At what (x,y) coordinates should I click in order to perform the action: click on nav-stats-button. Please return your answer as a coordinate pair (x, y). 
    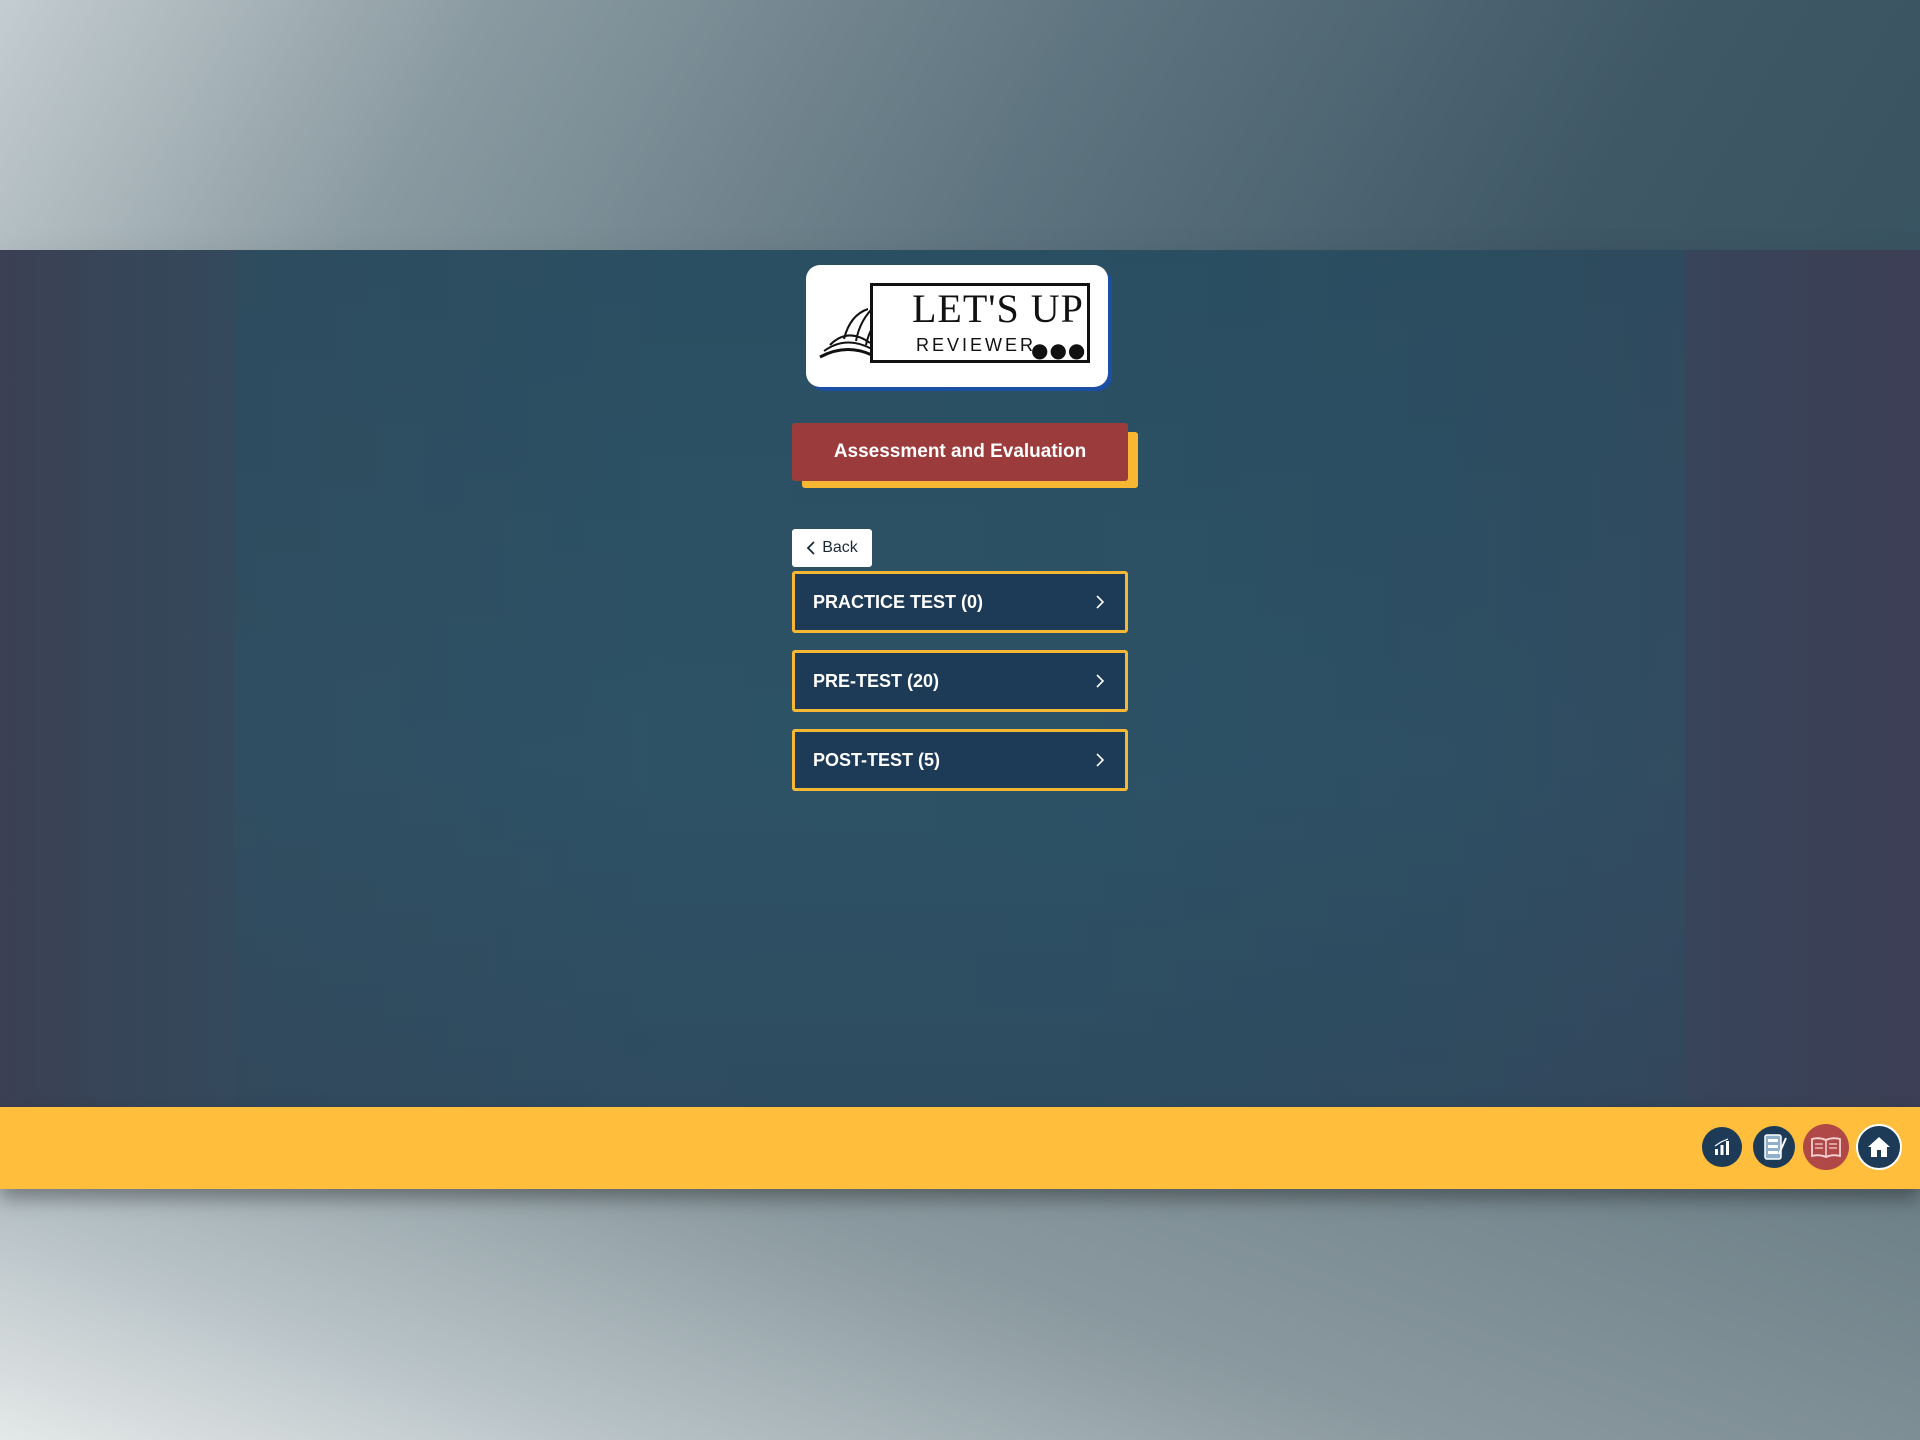
    Looking at the image, I should click on (1722, 1147).